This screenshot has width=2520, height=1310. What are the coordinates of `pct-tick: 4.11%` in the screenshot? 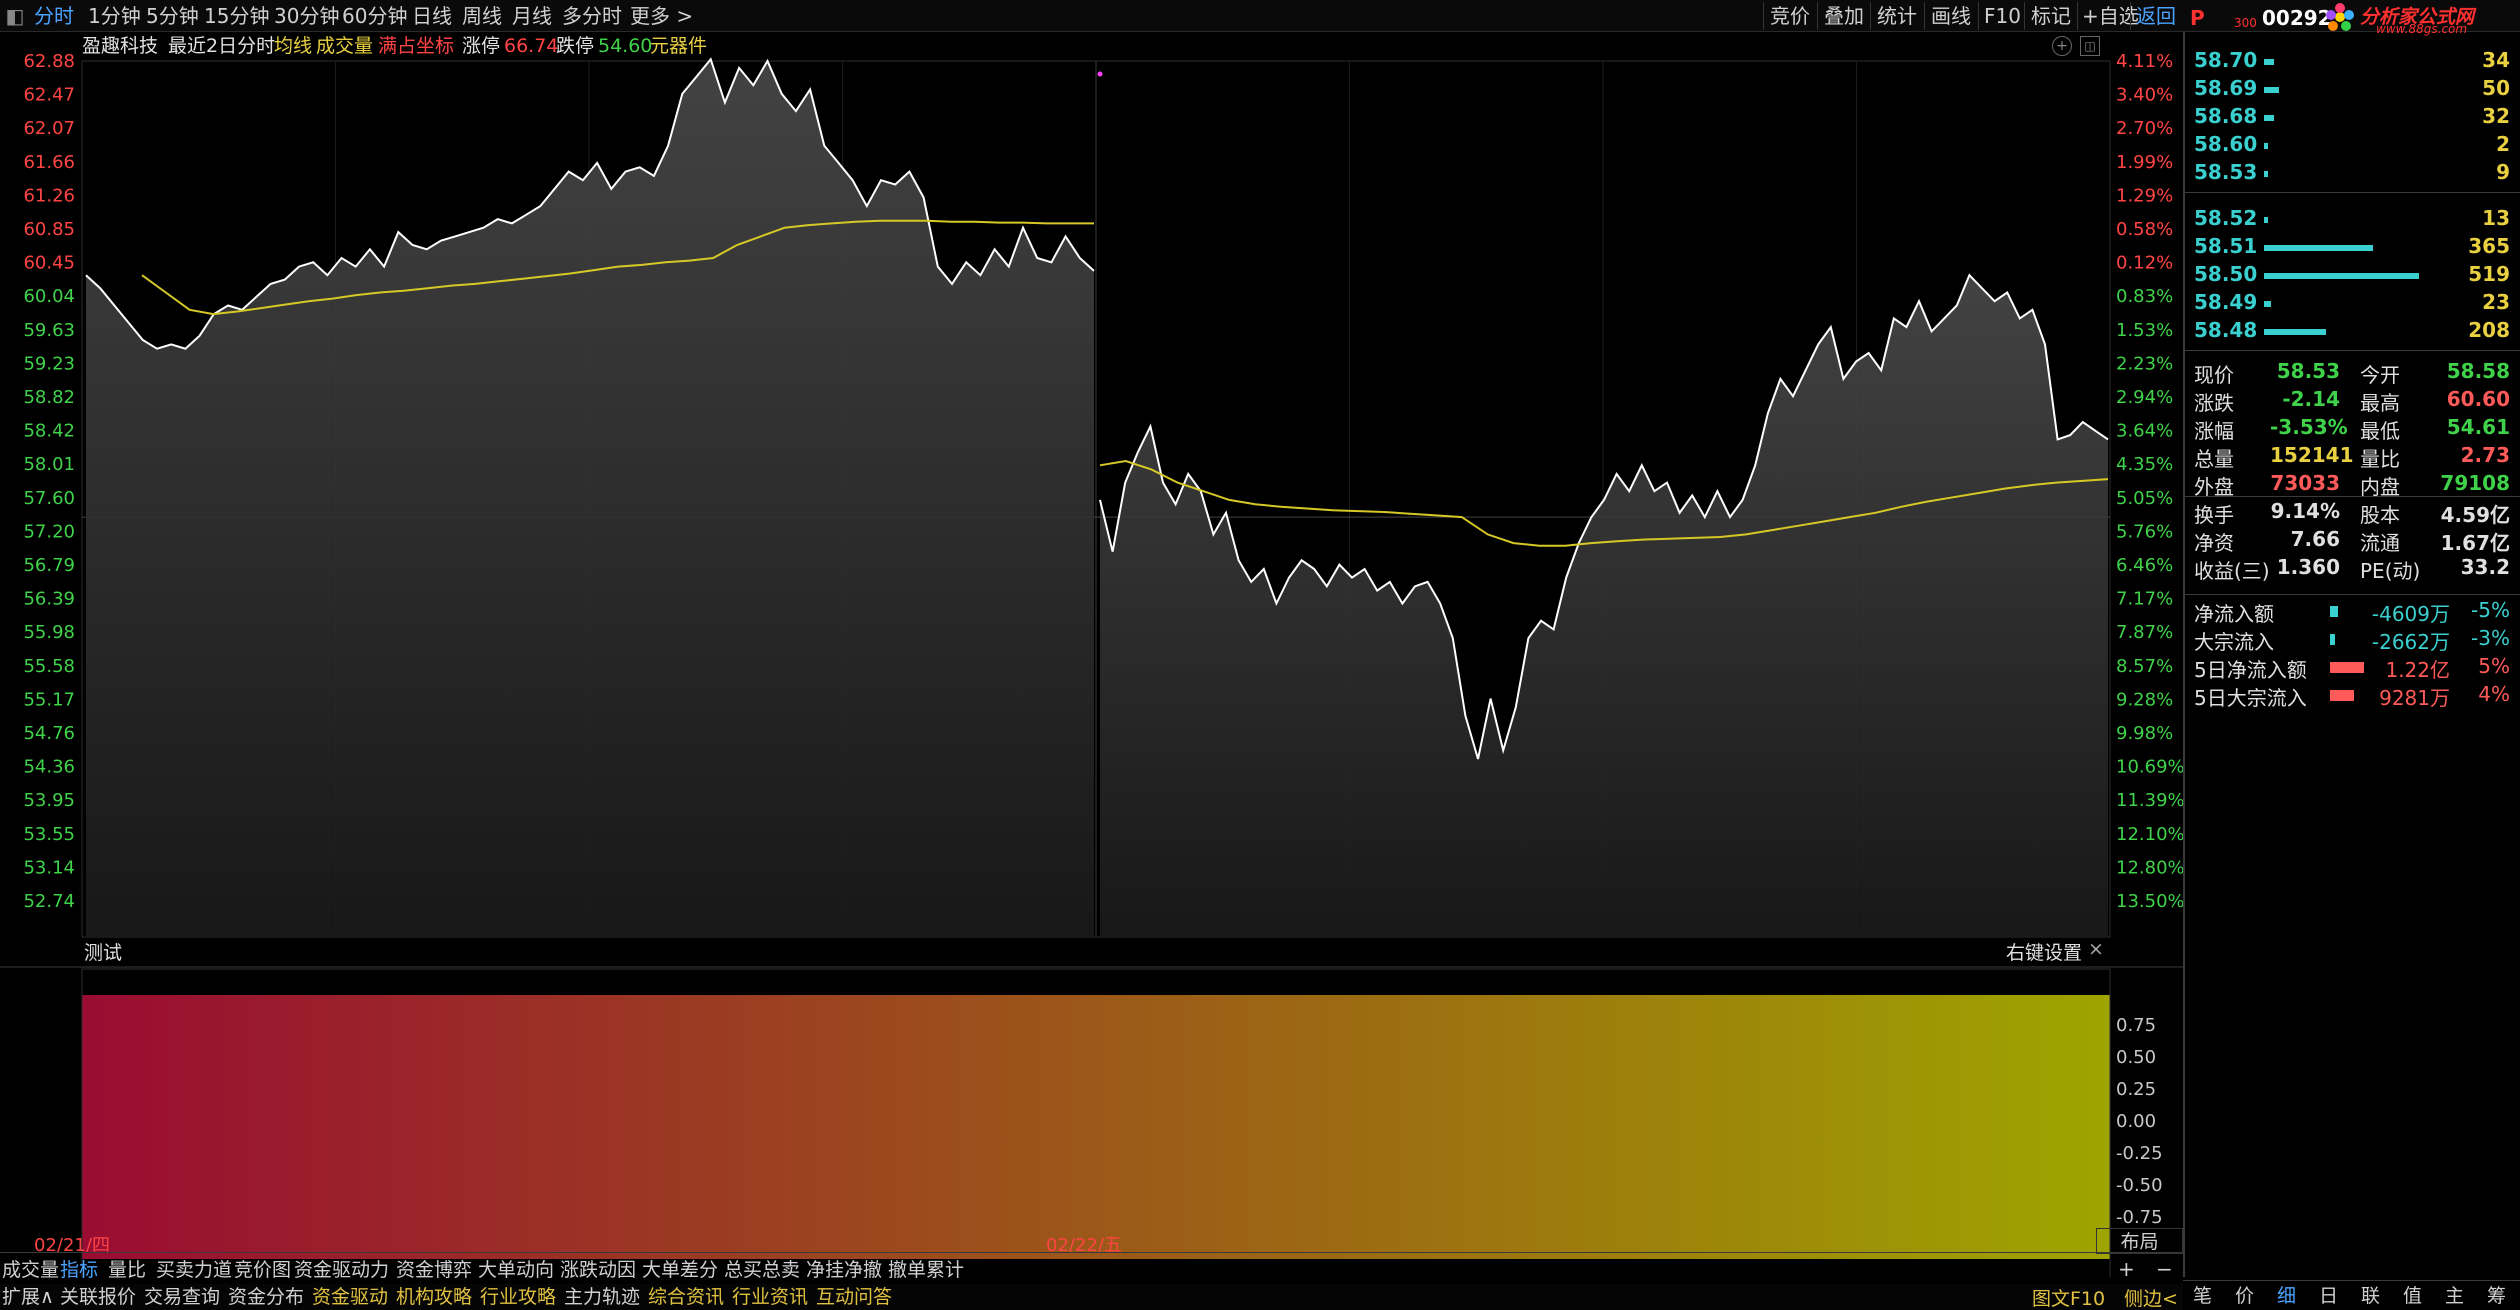 It's located at (2144, 61).